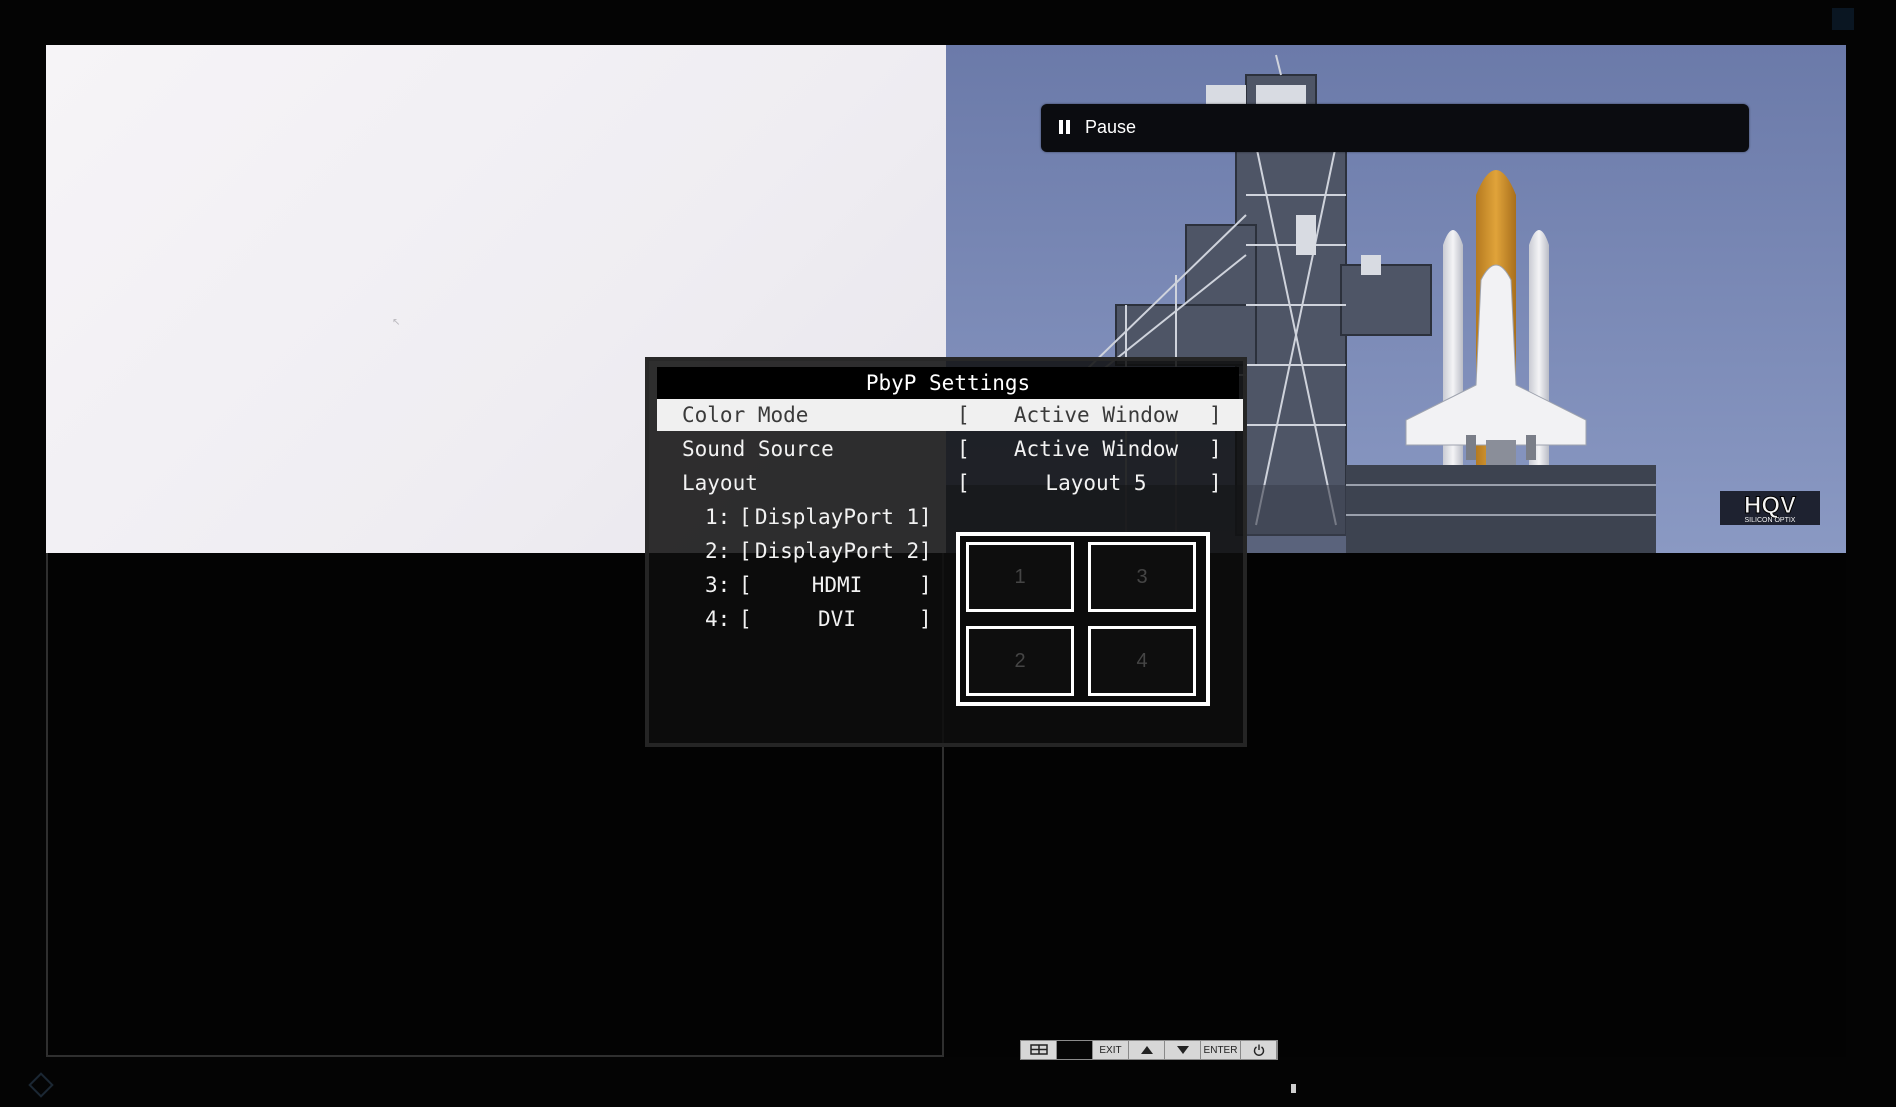 The image size is (1896, 1107). I want to click on menu-item-value: Layout 5, so click(1096, 483).